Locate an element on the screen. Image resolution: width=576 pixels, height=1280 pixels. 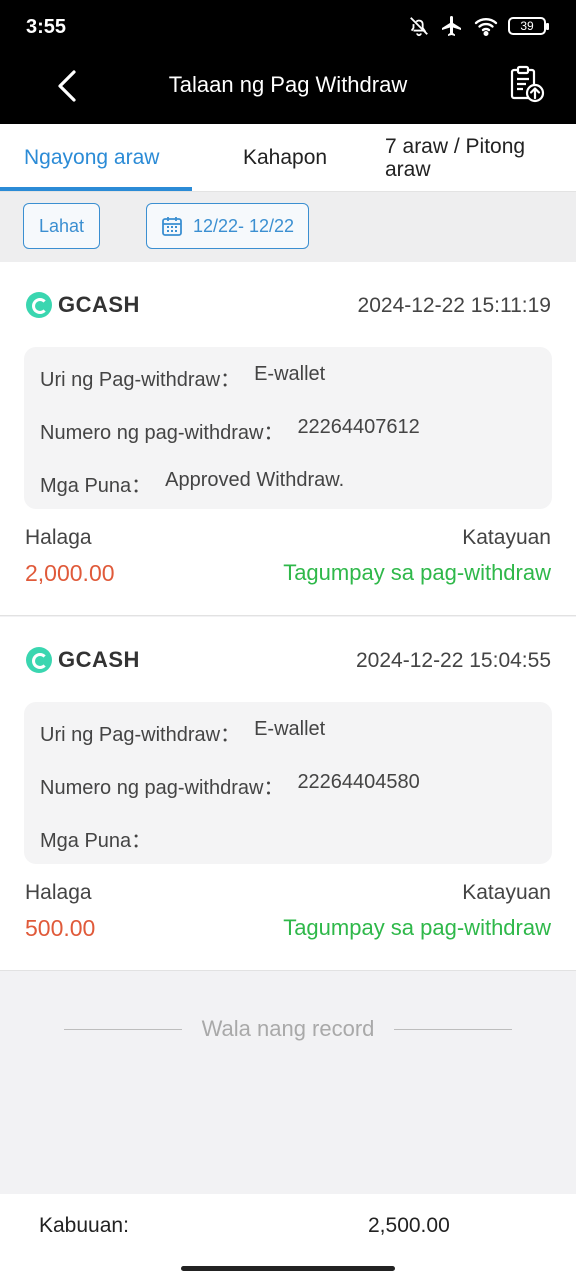
withdraw-number-row: Numero ng pag-withdraw： 22264407612 is located at coordinates (230, 430).